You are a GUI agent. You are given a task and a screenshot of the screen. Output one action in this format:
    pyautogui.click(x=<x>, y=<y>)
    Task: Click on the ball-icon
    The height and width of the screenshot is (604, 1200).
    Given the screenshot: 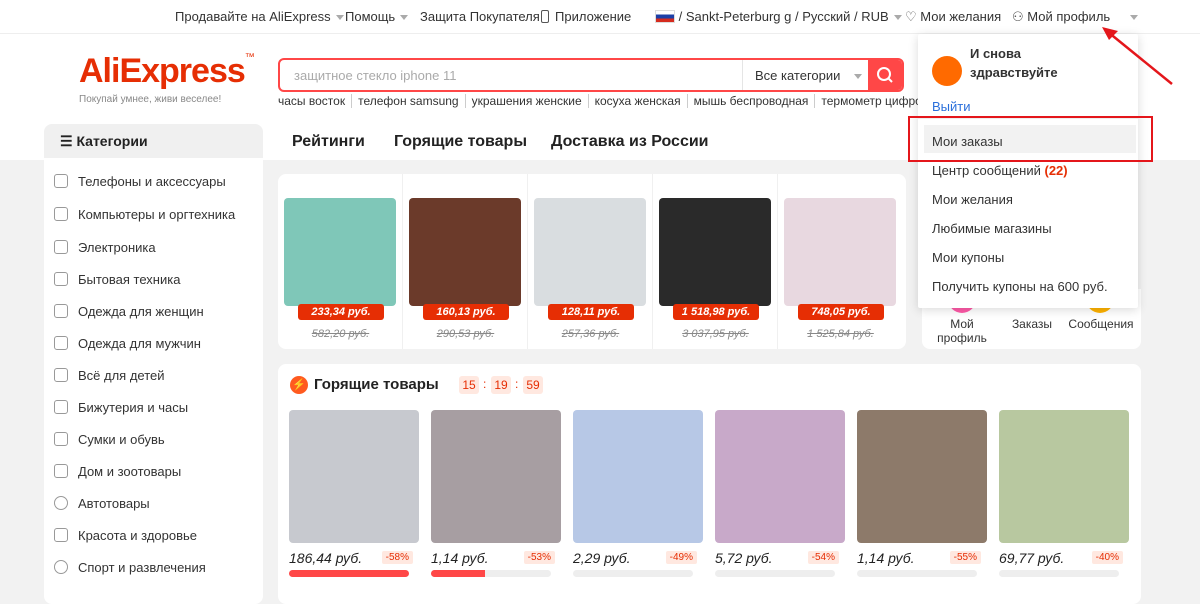 What is the action you would take?
    pyautogui.click(x=61, y=567)
    